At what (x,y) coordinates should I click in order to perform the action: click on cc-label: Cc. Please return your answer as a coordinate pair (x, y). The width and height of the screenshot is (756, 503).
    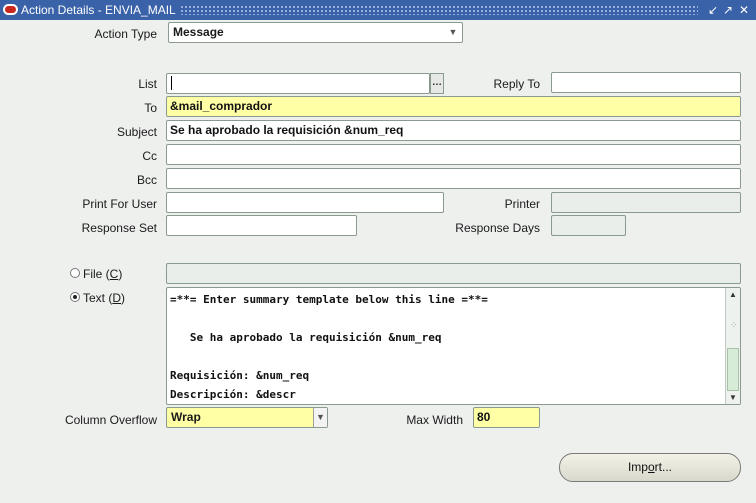
    Looking at the image, I should click on (149, 156).